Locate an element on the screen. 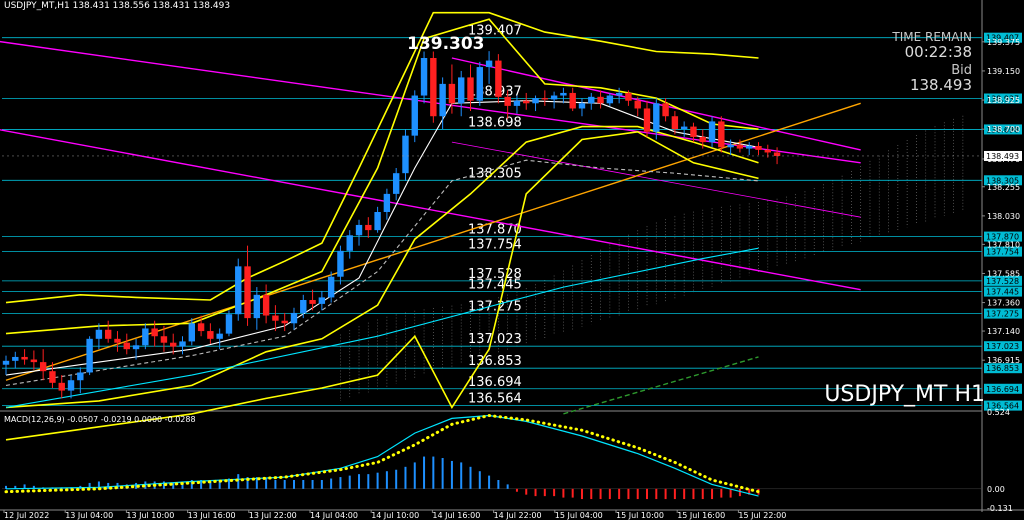 The height and width of the screenshot is (520, 1024). axis-tag-label: 137.275 is located at coordinates (1002, 314).